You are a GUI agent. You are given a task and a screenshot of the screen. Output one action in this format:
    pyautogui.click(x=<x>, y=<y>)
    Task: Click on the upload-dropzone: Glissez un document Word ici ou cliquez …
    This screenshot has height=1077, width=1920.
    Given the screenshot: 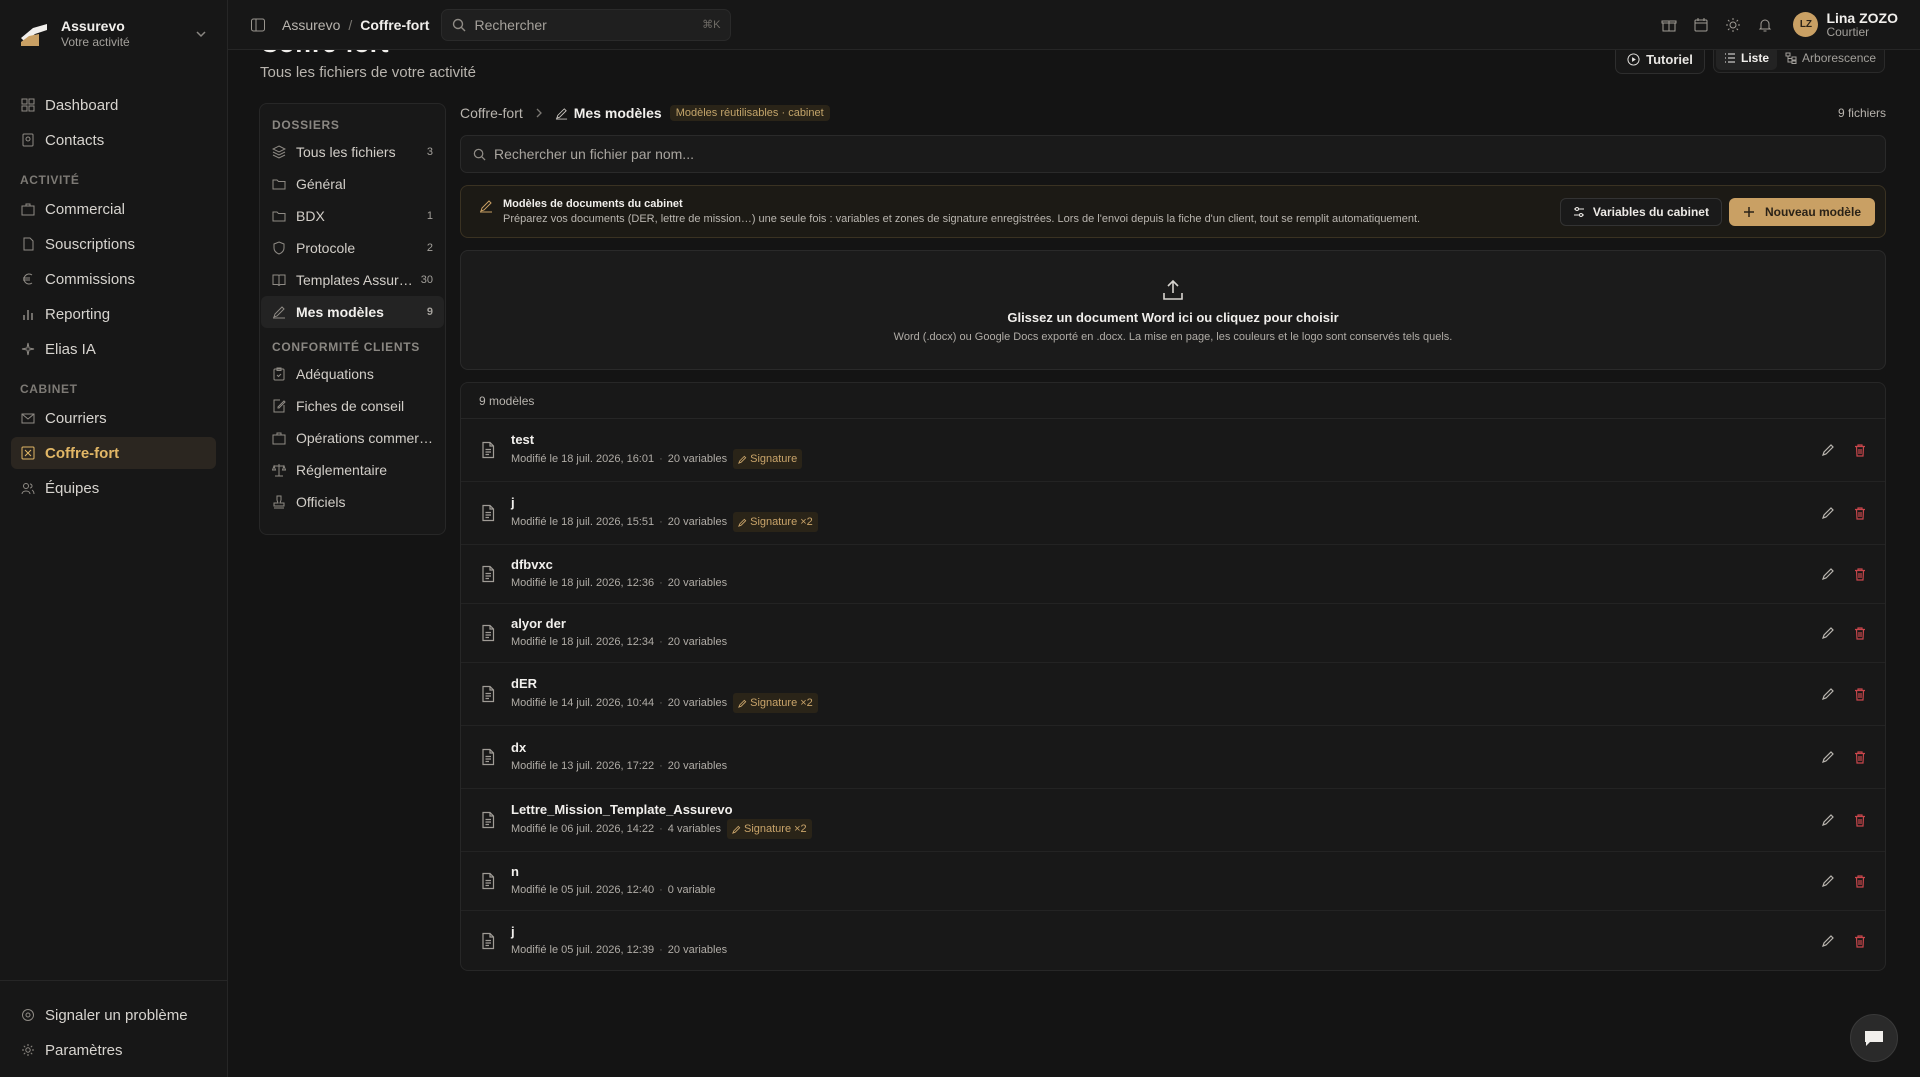 What is the action you would take?
    pyautogui.click(x=1173, y=310)
    